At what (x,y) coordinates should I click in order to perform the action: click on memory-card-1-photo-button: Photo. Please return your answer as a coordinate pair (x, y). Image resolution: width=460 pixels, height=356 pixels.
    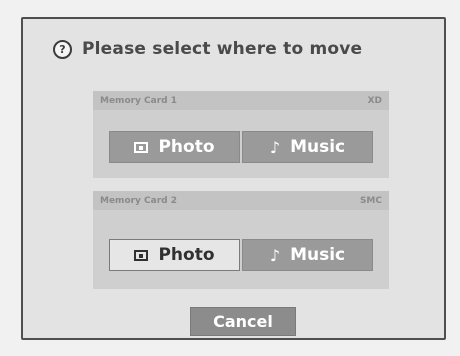
    Looking at the image, I should click on (174, 147).